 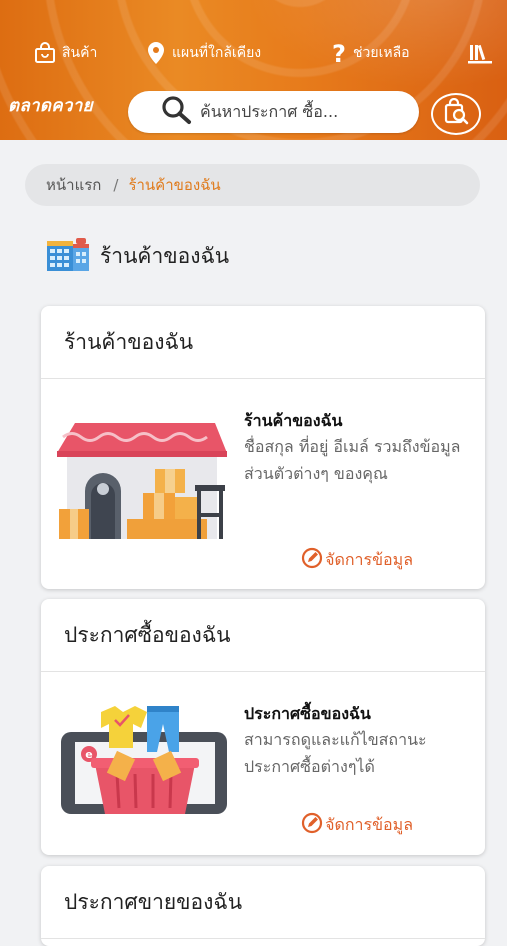 I want to click on page-title: ร้านค้าของฉัน, so click(x=165, y=255).